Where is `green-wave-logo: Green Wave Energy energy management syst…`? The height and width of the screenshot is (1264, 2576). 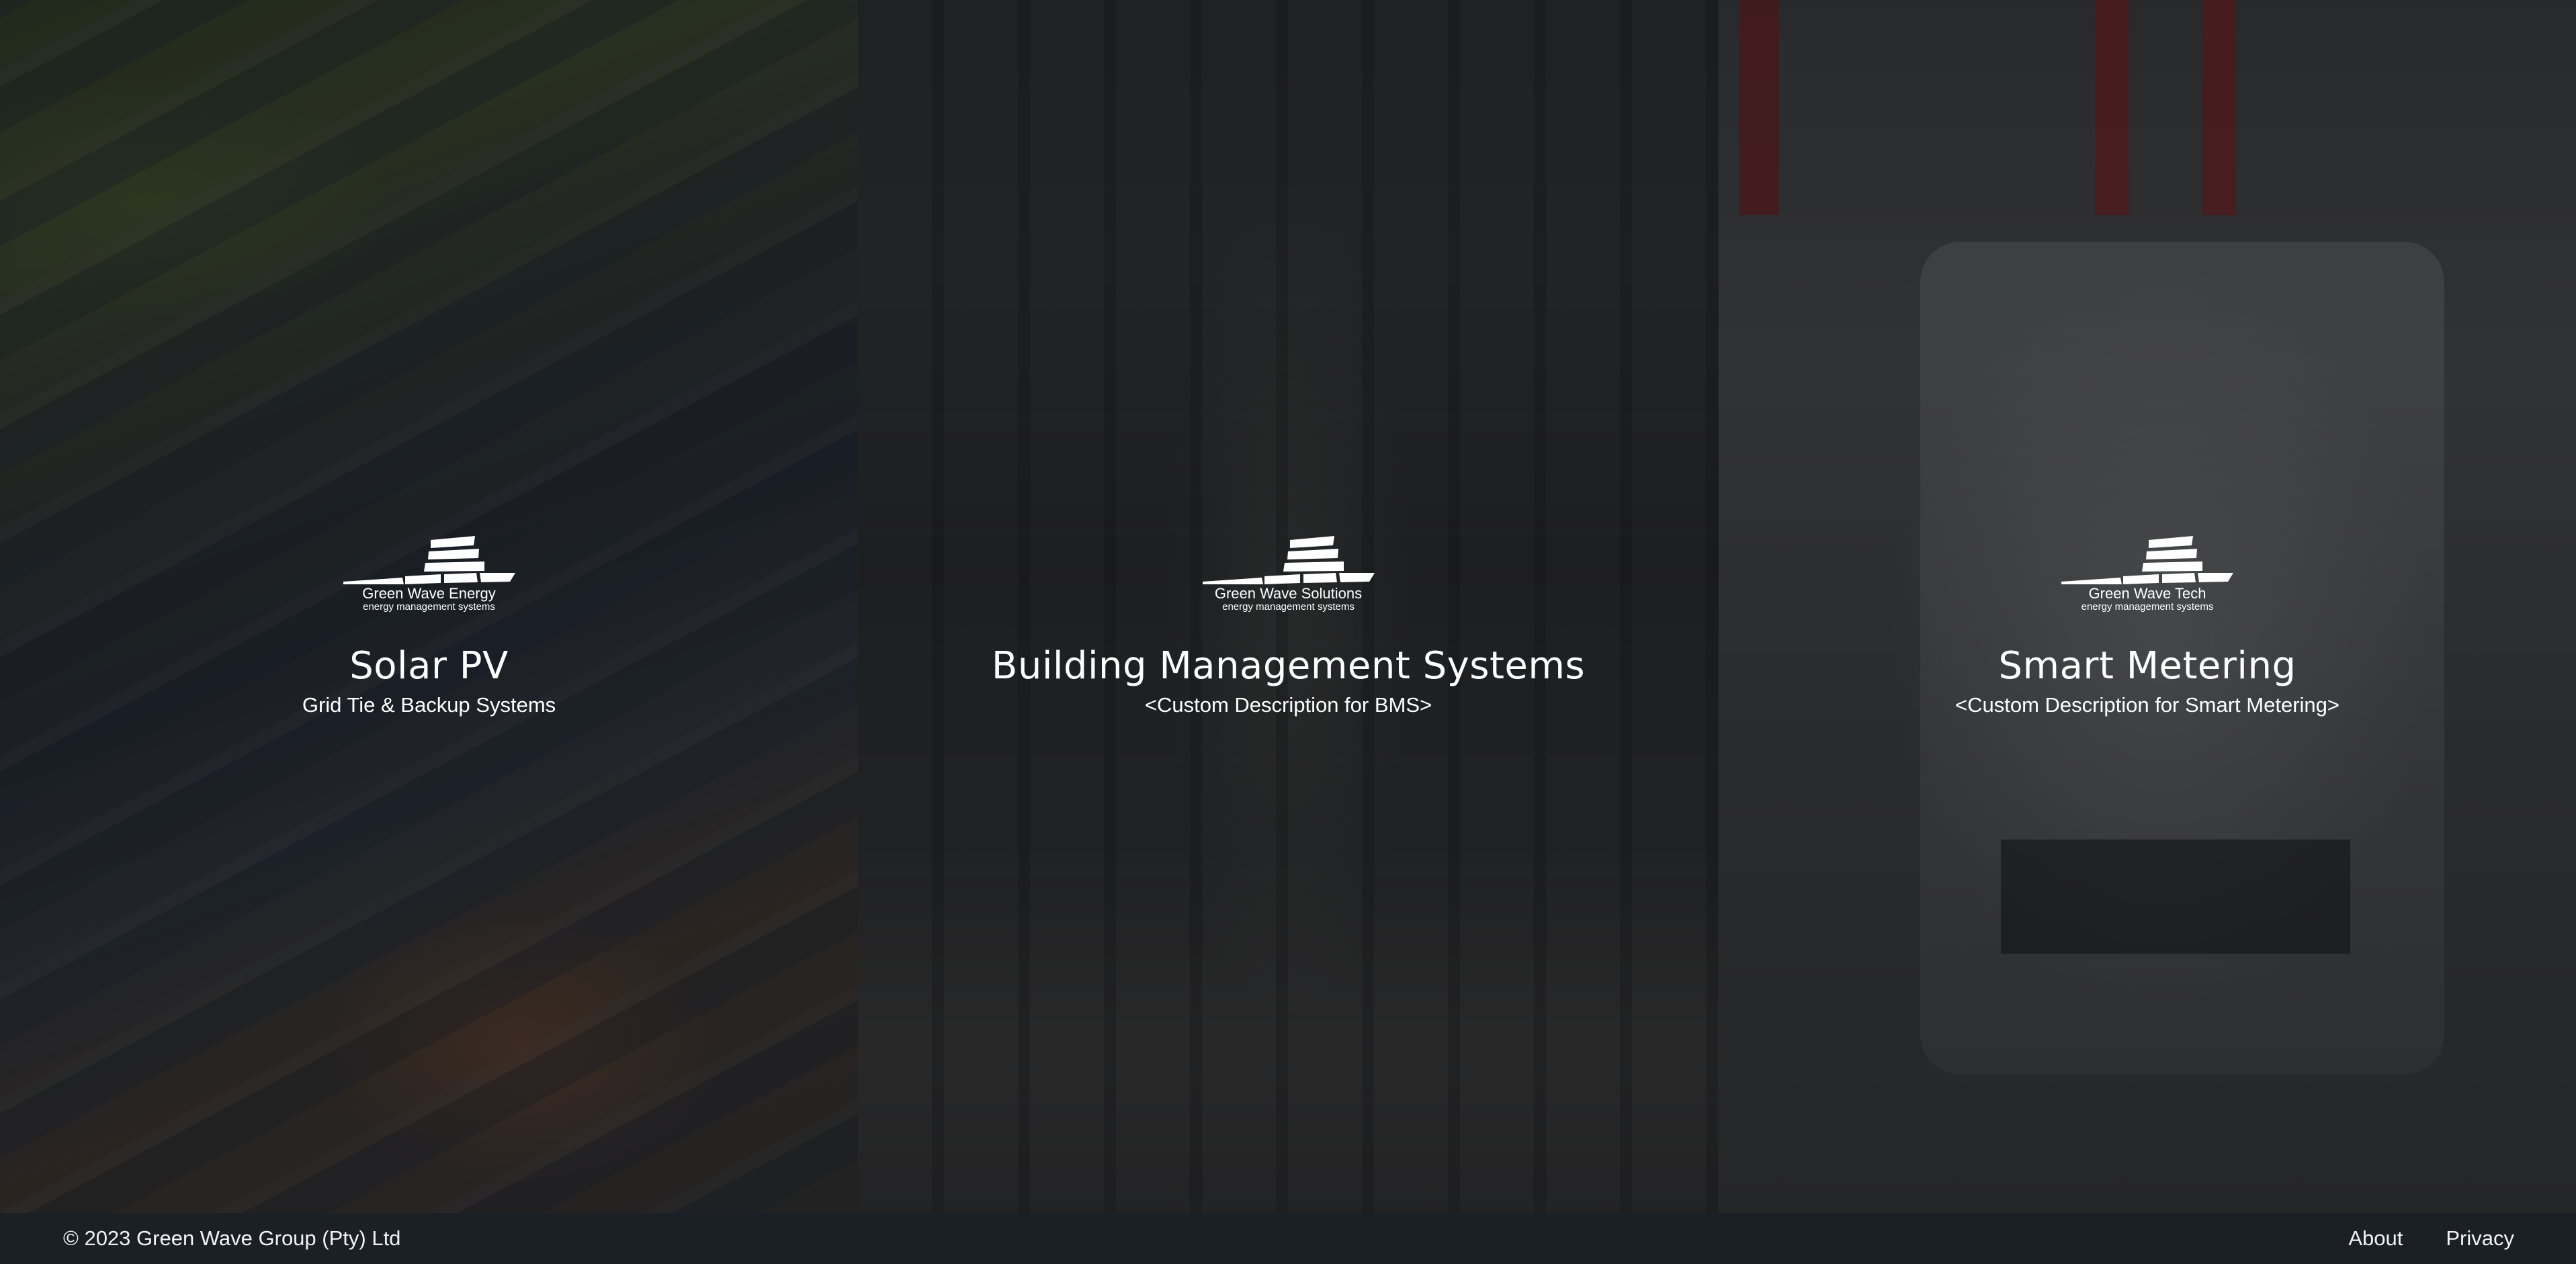
green-wave-logo: Green Wave Energy energy management syst… is located at coordinates (429, 577).